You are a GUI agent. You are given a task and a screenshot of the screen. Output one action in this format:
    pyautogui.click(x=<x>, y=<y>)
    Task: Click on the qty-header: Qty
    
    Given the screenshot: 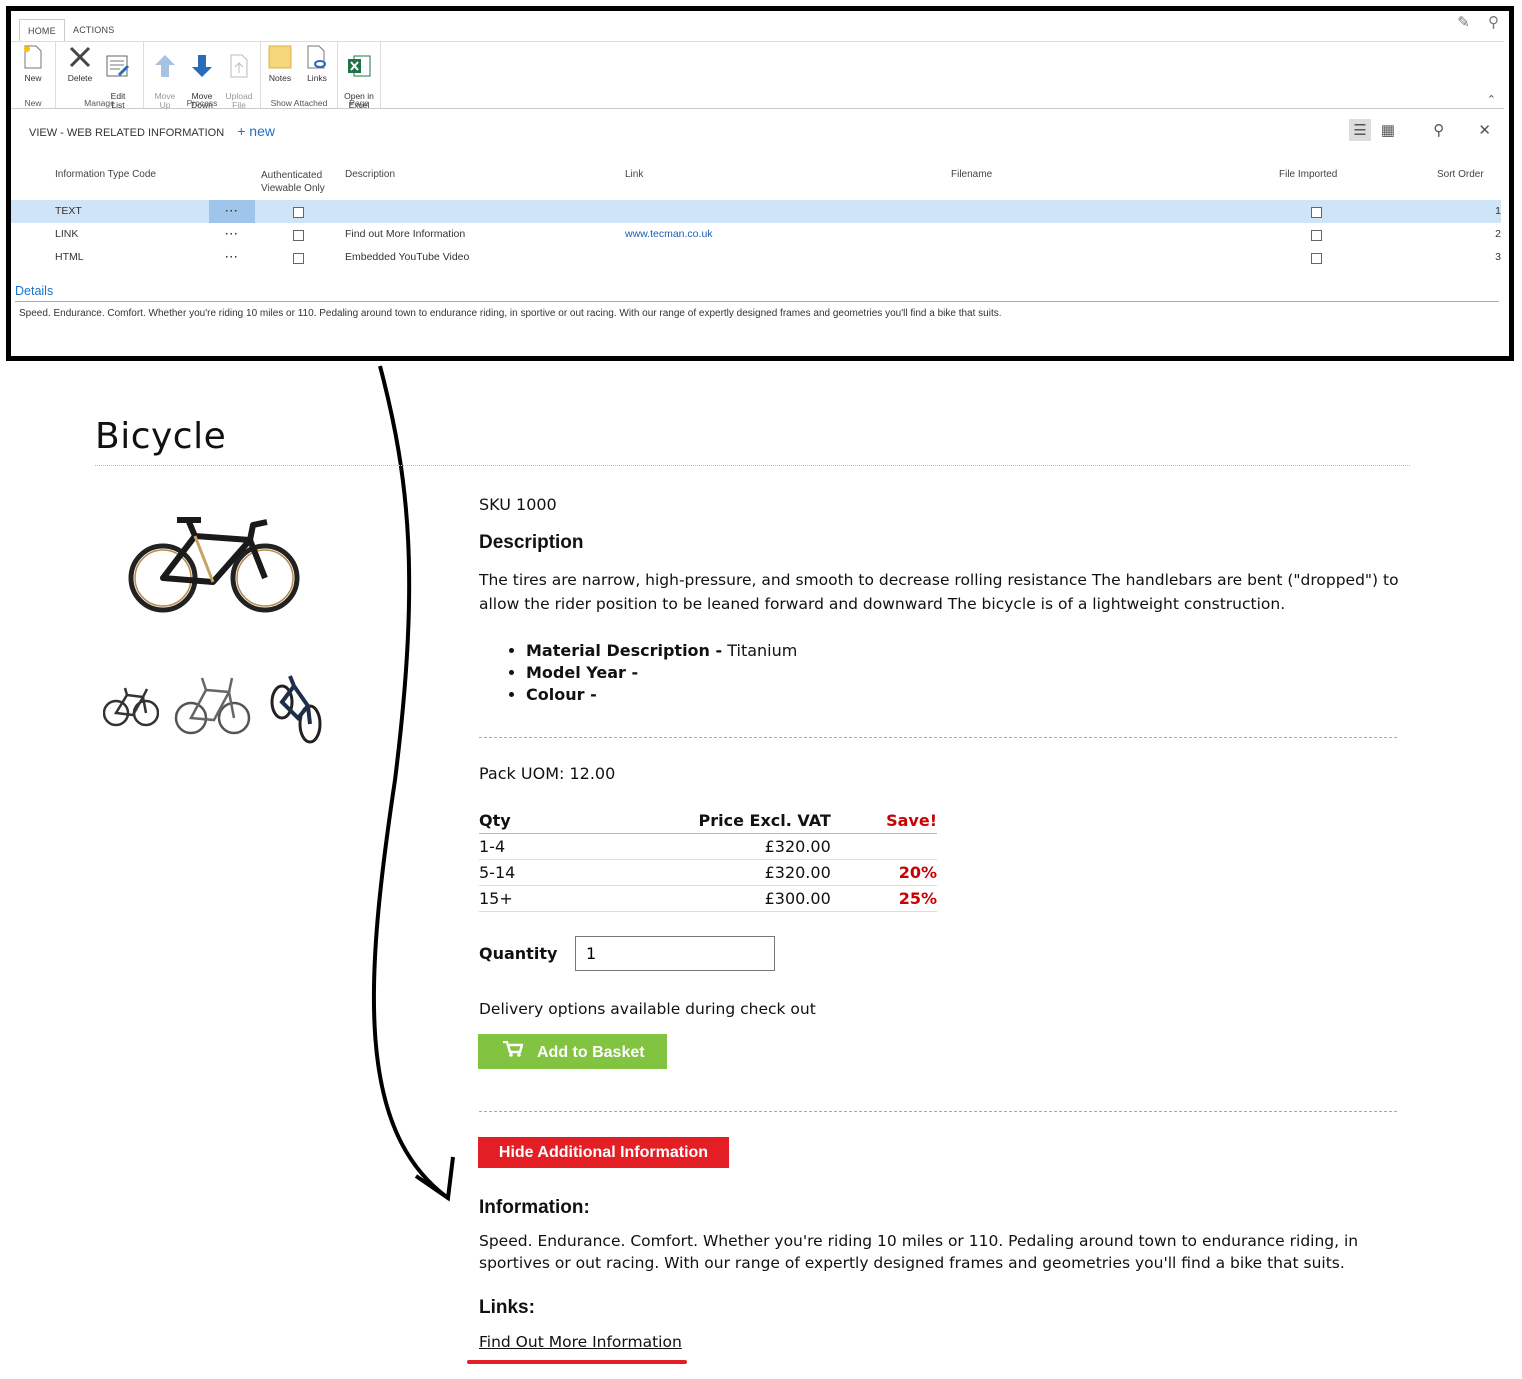 What is the action you would take?
    pyautogui.click(x=517, y=821)
    